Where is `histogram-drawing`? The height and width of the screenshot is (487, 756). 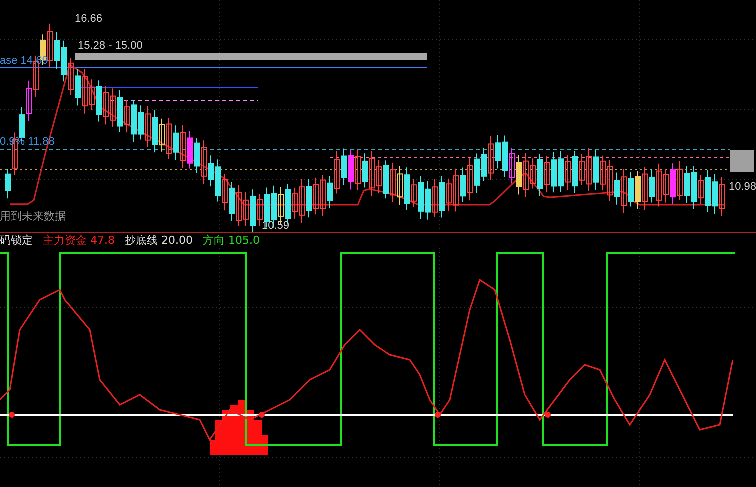 histogram-drawing is located at coordinates (239, 427).